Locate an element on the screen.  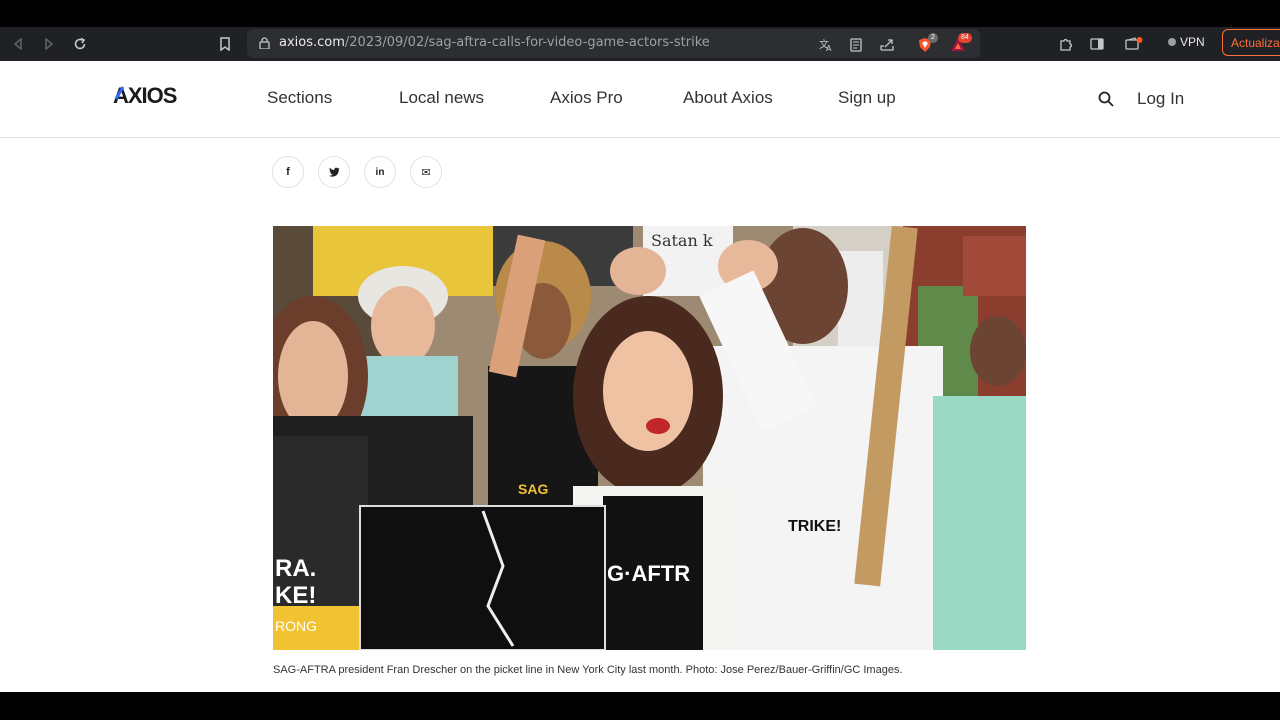
axios-logo: AXIOS is located at coordinates (149, 98).